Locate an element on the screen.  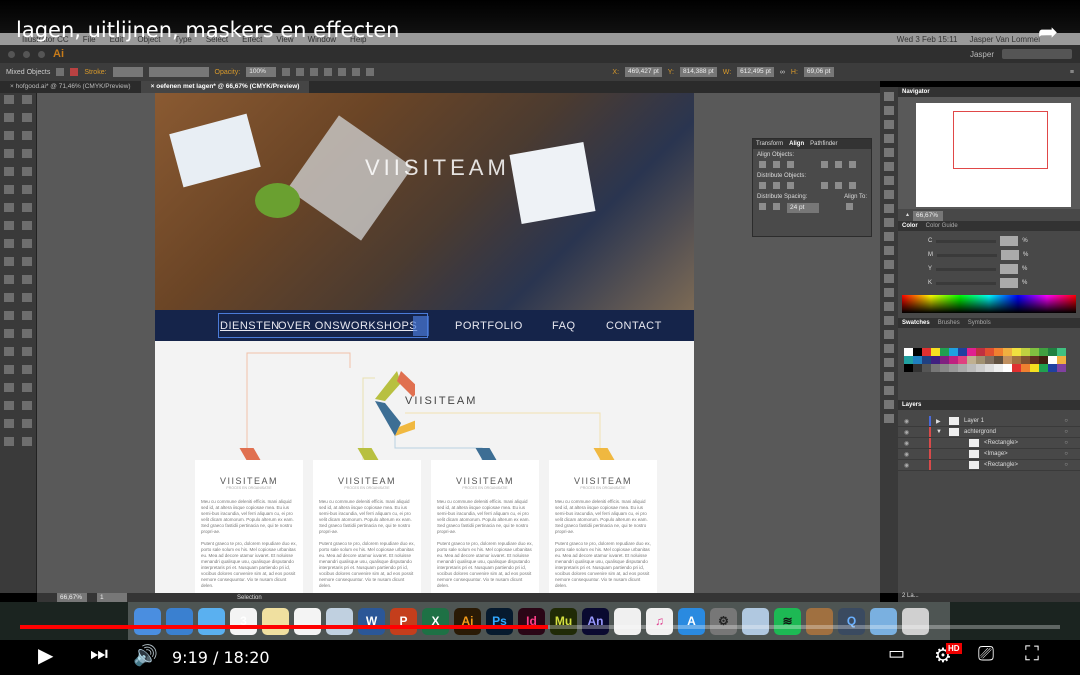
dock-itunes-icon: ♫ is located at coordinates (659, 621).